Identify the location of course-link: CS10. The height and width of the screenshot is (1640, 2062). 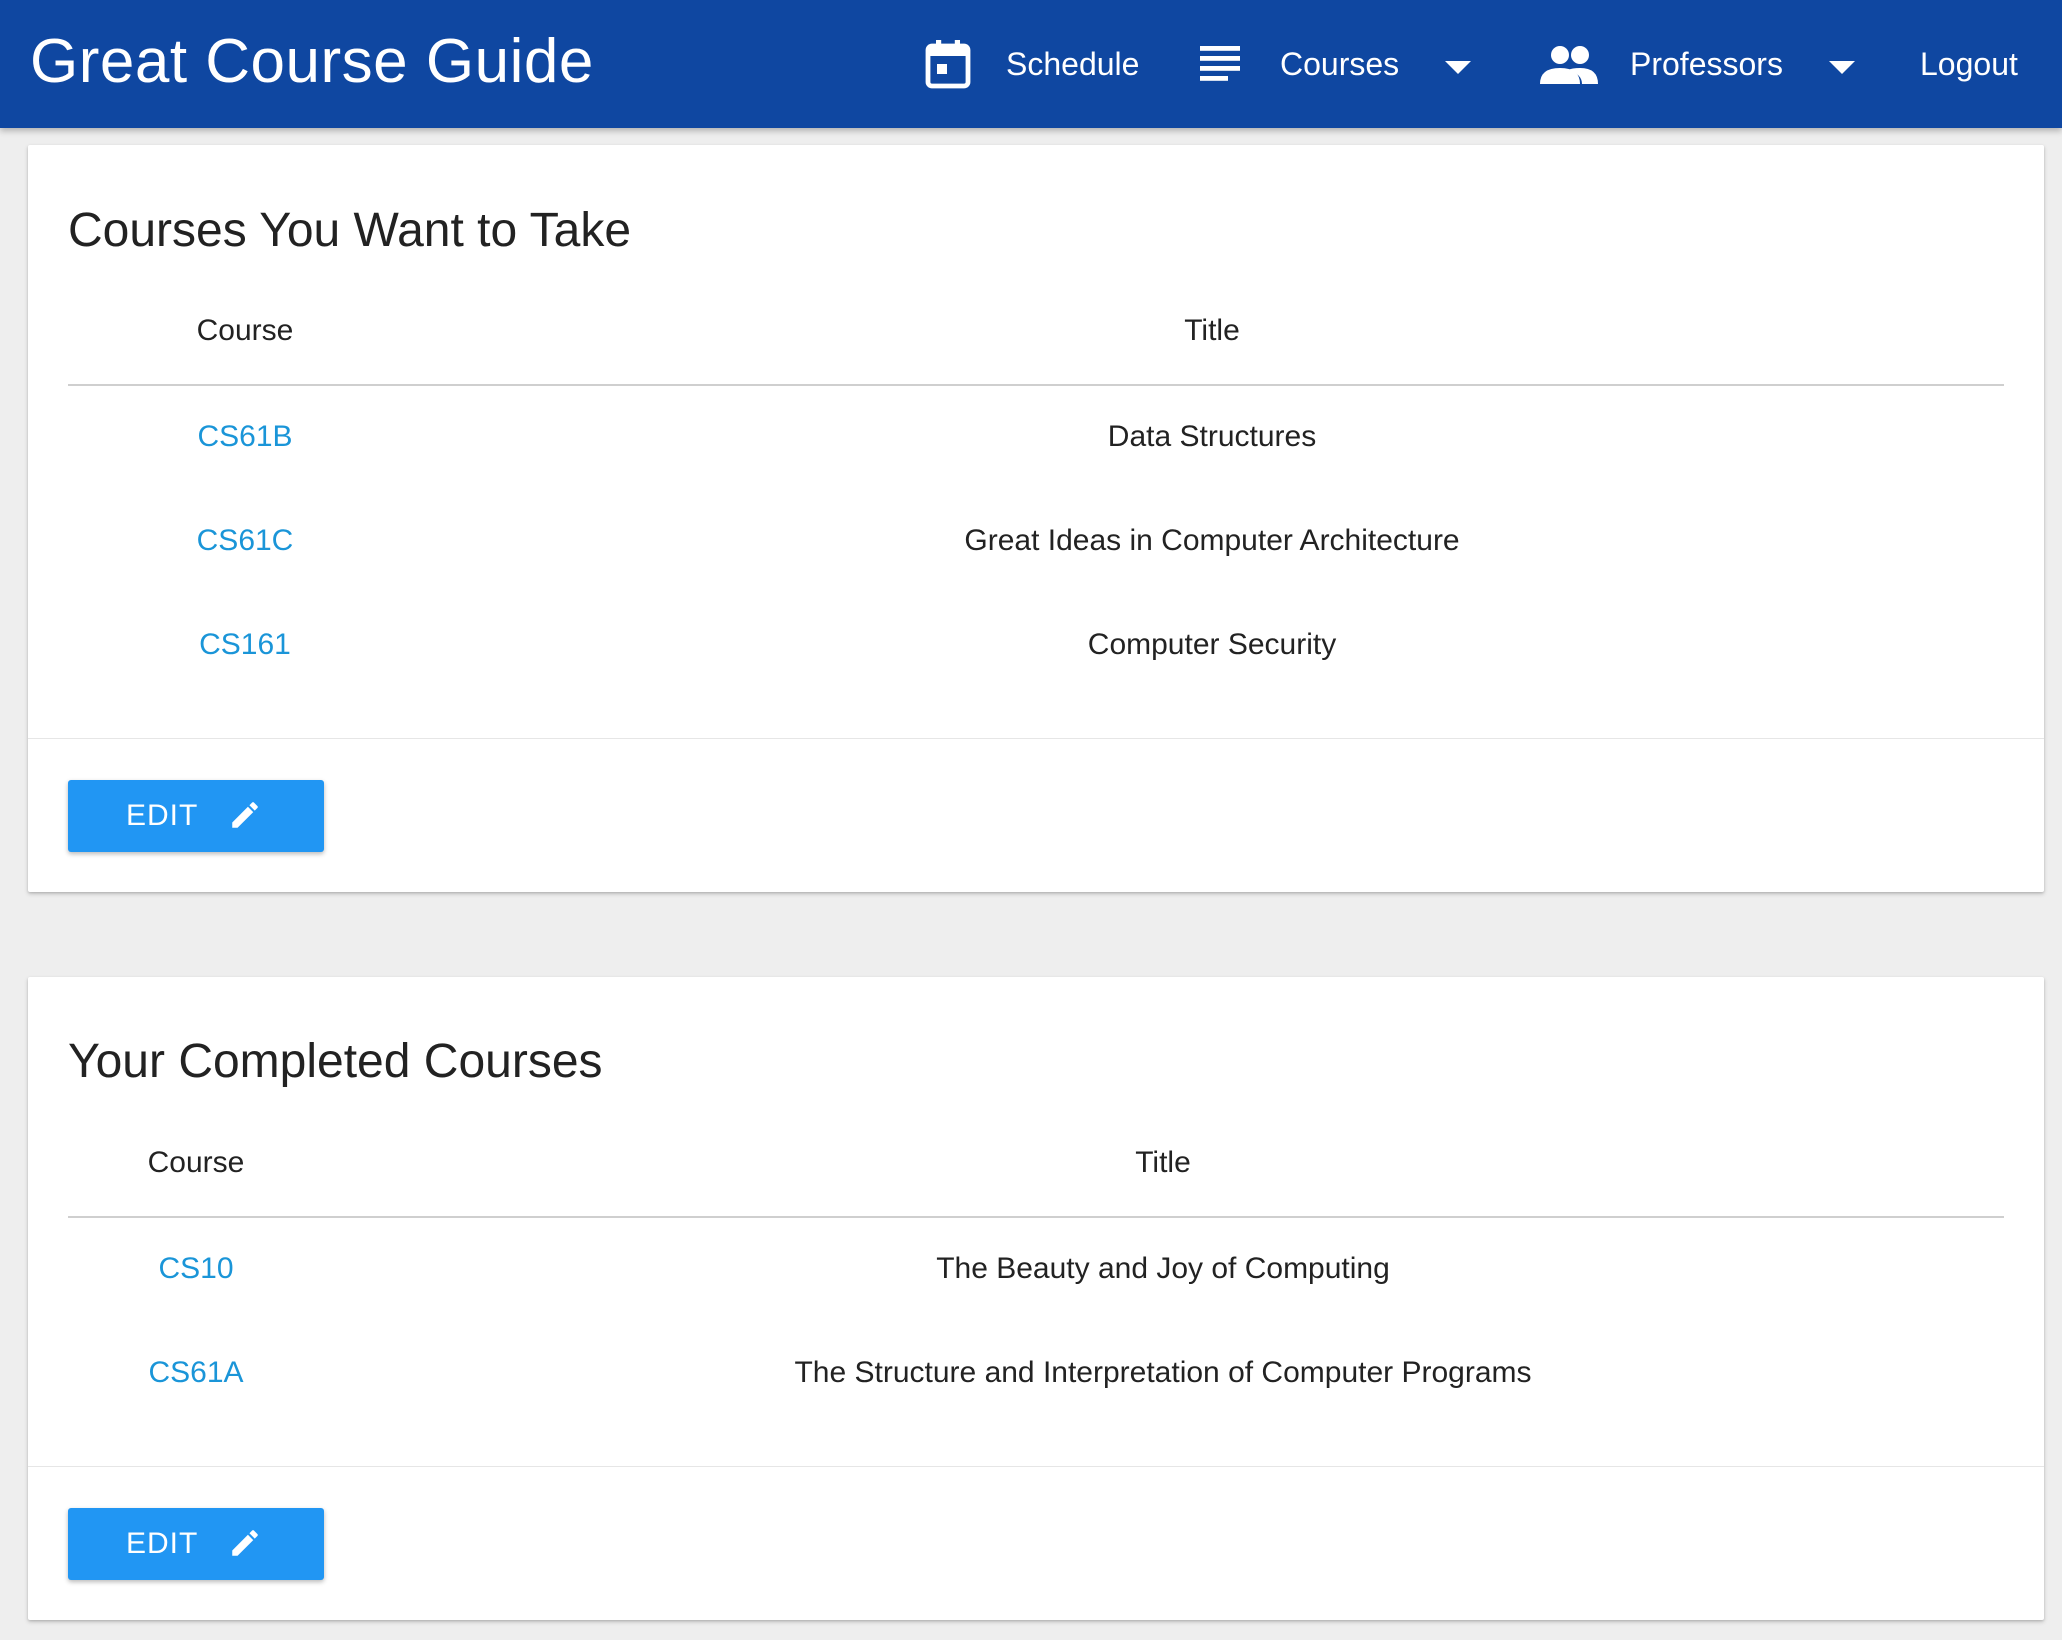
(195, 1269).